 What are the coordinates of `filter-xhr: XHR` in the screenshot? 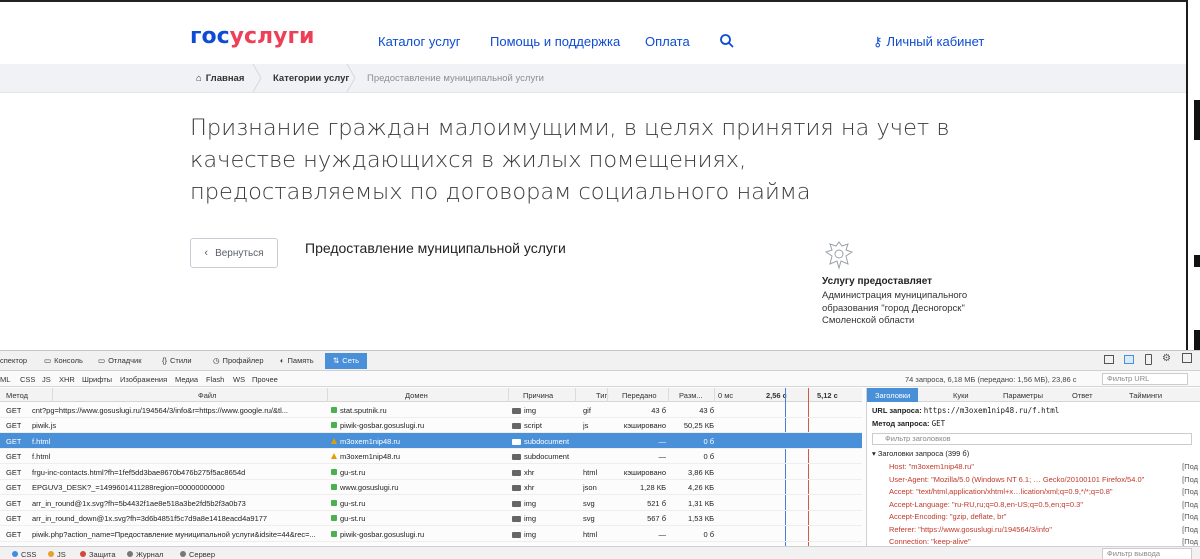 It's located at (67, 379).